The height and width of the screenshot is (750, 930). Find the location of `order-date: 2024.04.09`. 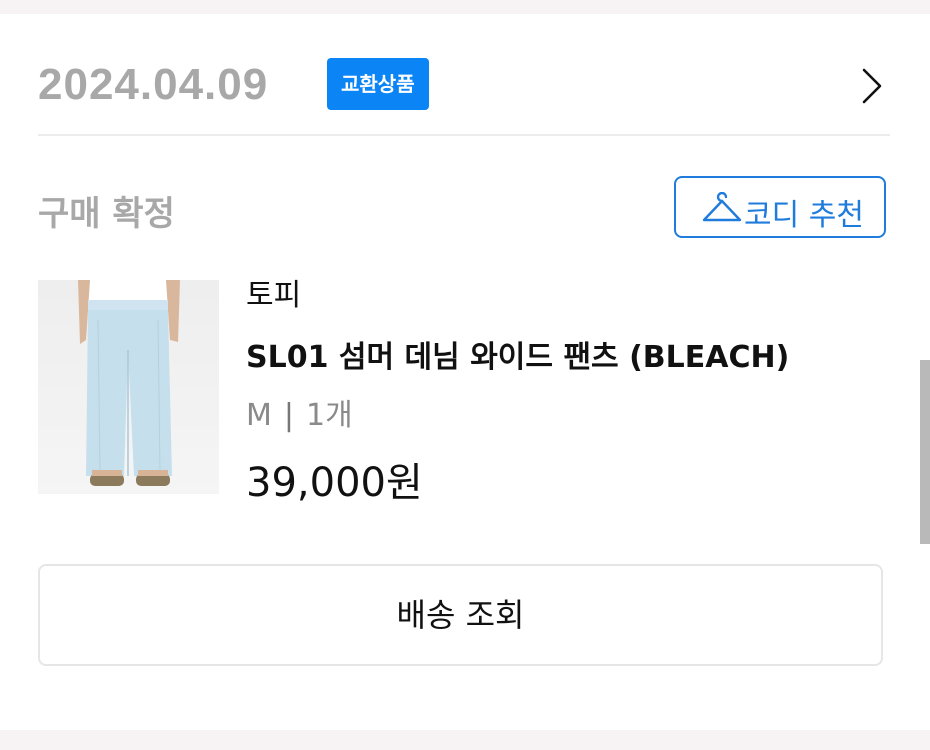

order-date: 2024.04.09 is located at coordinates (153, 84).